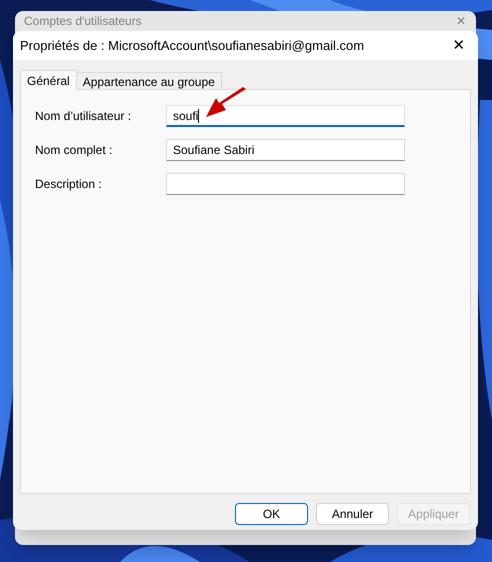 This screenshot has width=492, height=562. What do you see at coordinates (285, 184) in the screenshot?
I see `input-field` at bounding box center [285, 184].